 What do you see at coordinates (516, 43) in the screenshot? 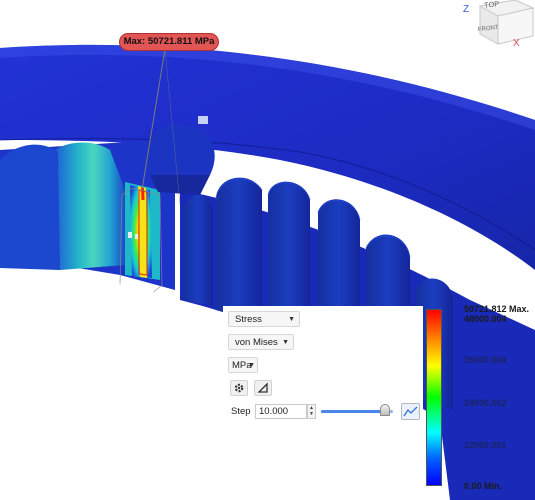
I see `axis-x-label: X` at bounding box center [516, 43].